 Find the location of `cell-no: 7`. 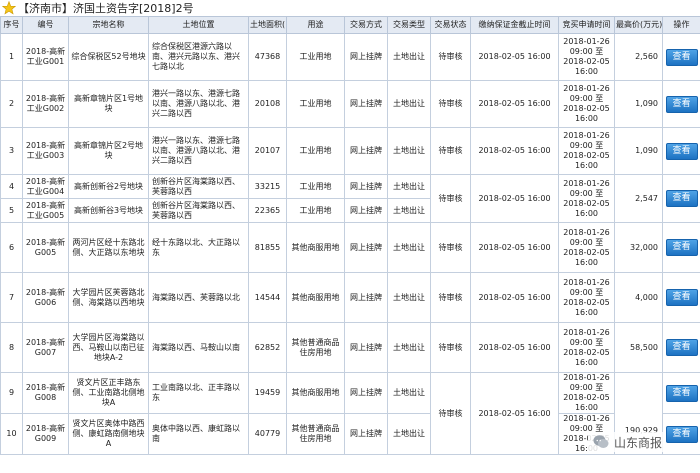

cell-no: 7 is located at coordinates (11, 297).